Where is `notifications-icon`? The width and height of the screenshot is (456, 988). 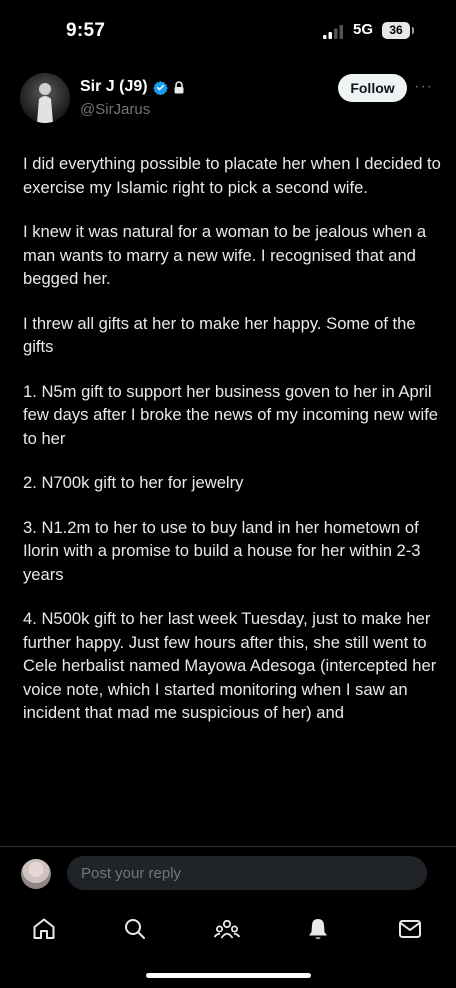 notifications-icon is located at coordinates (318, 929).